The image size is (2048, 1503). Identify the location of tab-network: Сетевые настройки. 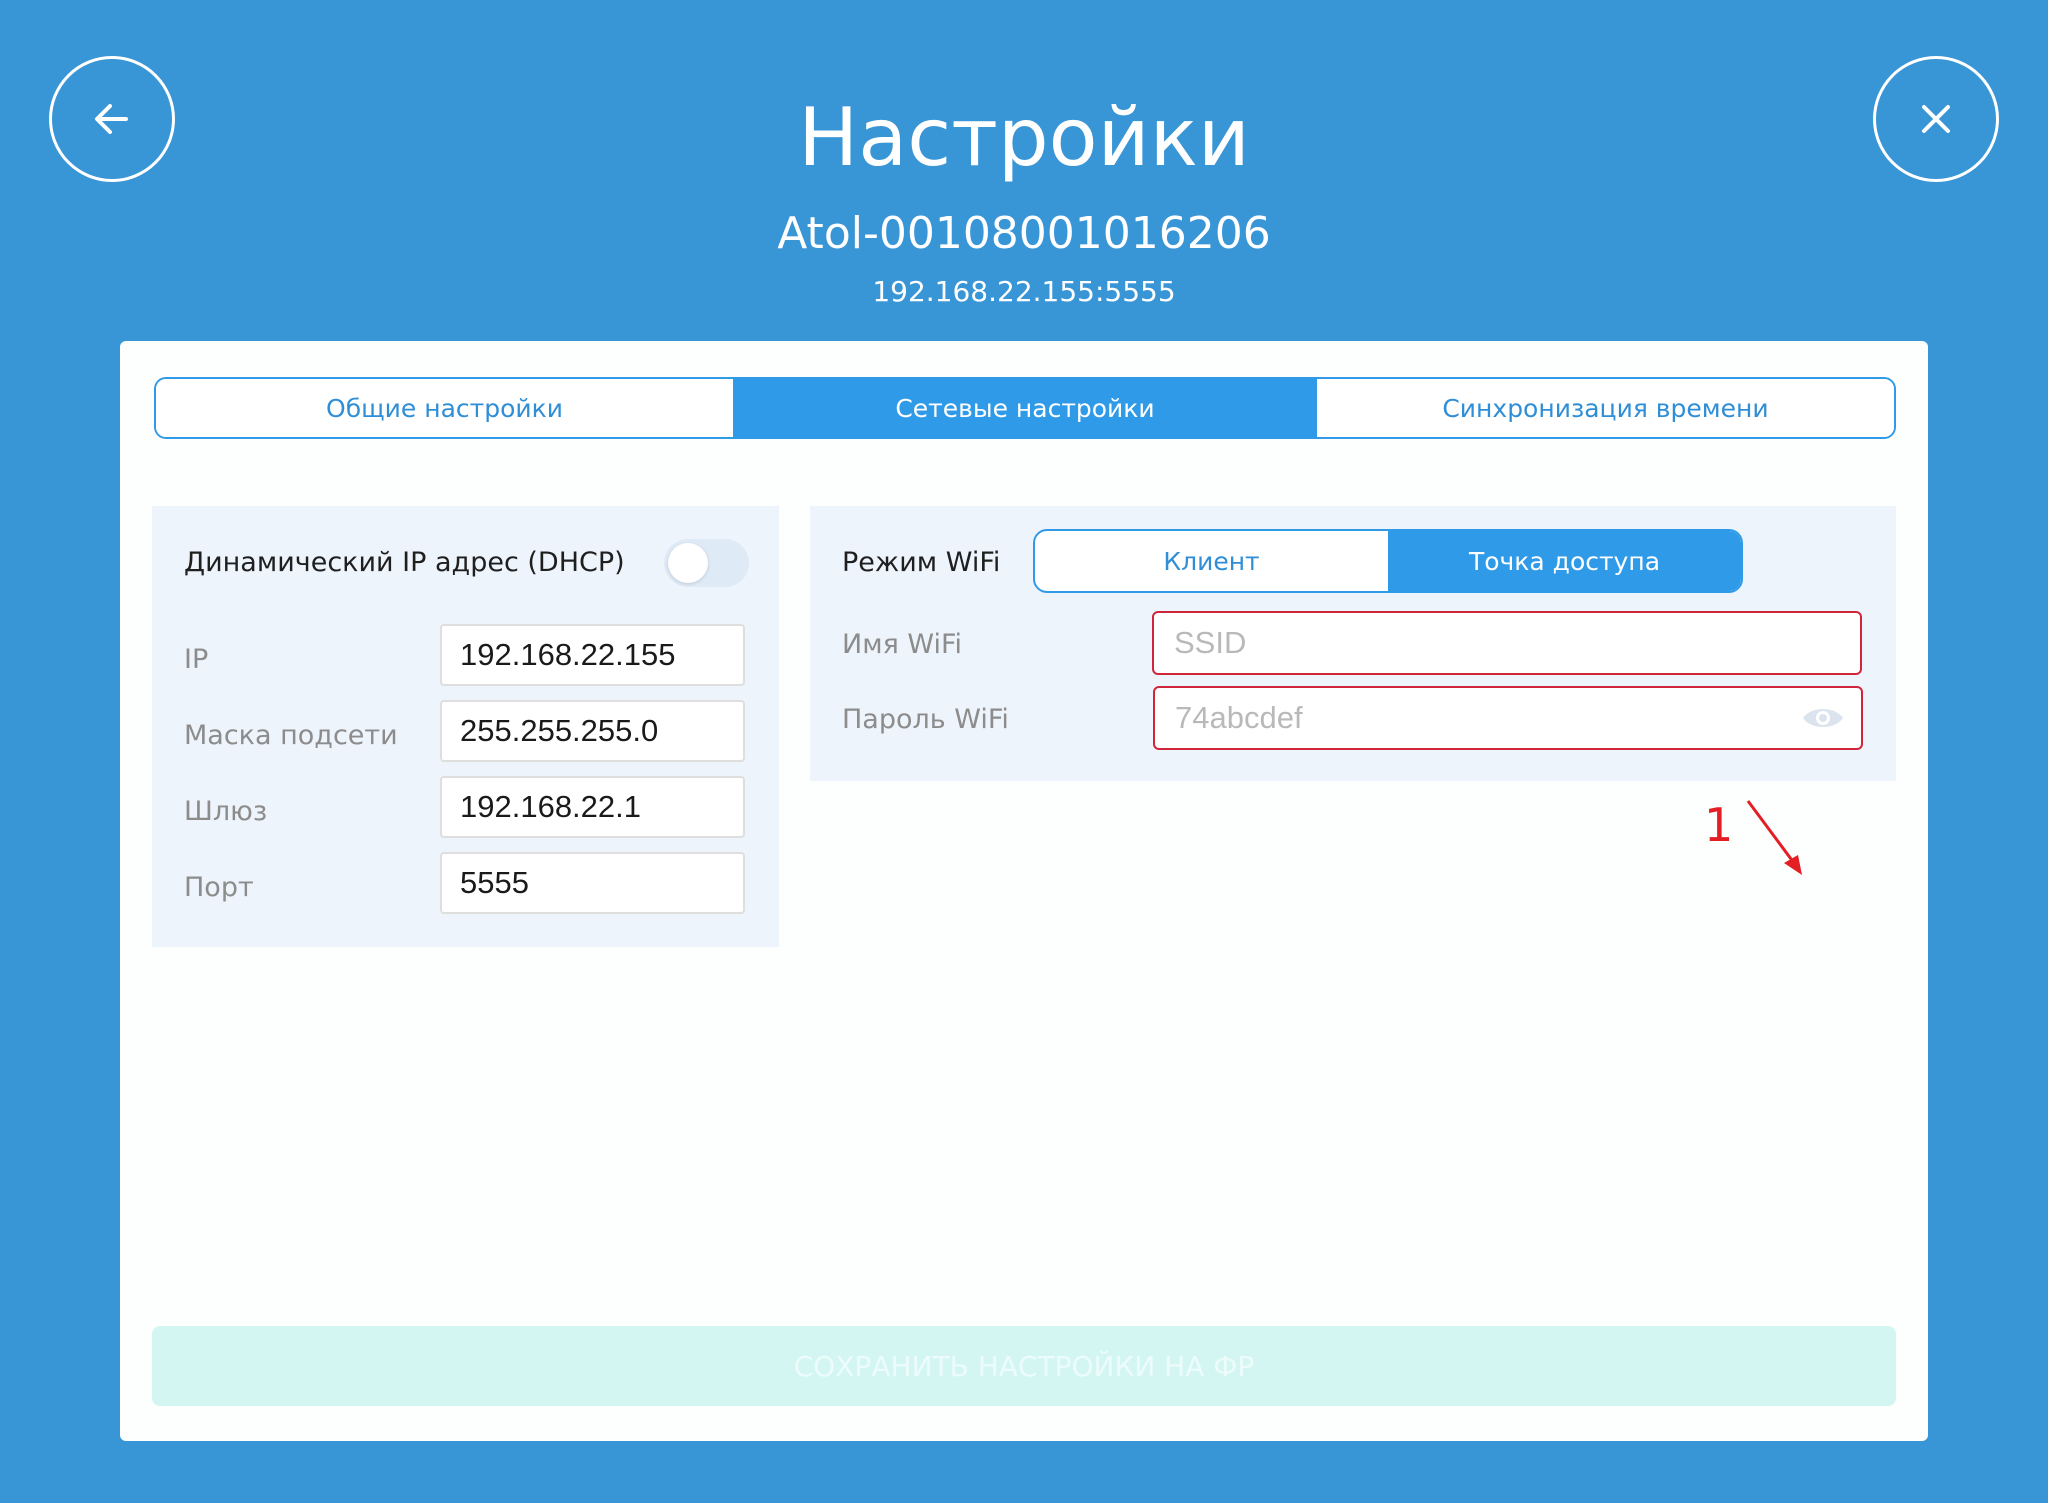
(1025, 408).